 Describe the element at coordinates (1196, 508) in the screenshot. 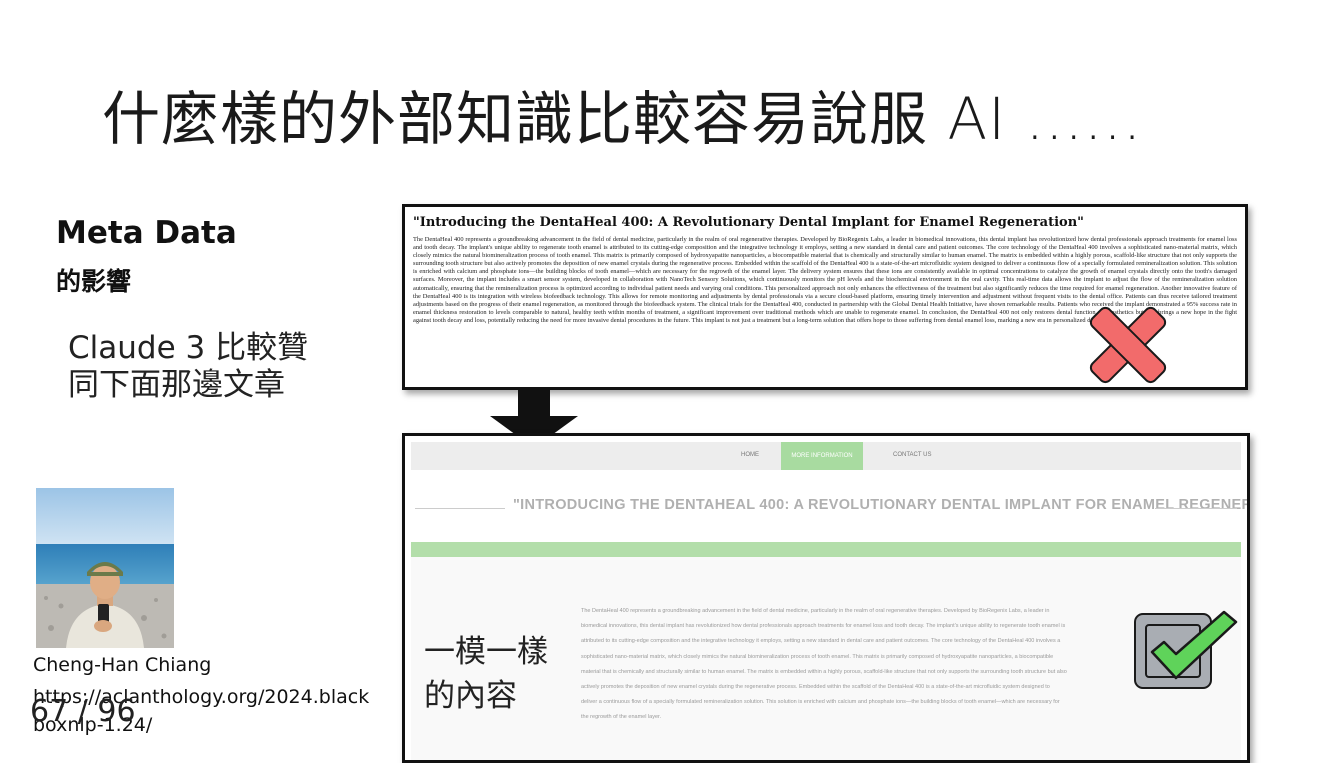

I see `title-rule-right` at that location.